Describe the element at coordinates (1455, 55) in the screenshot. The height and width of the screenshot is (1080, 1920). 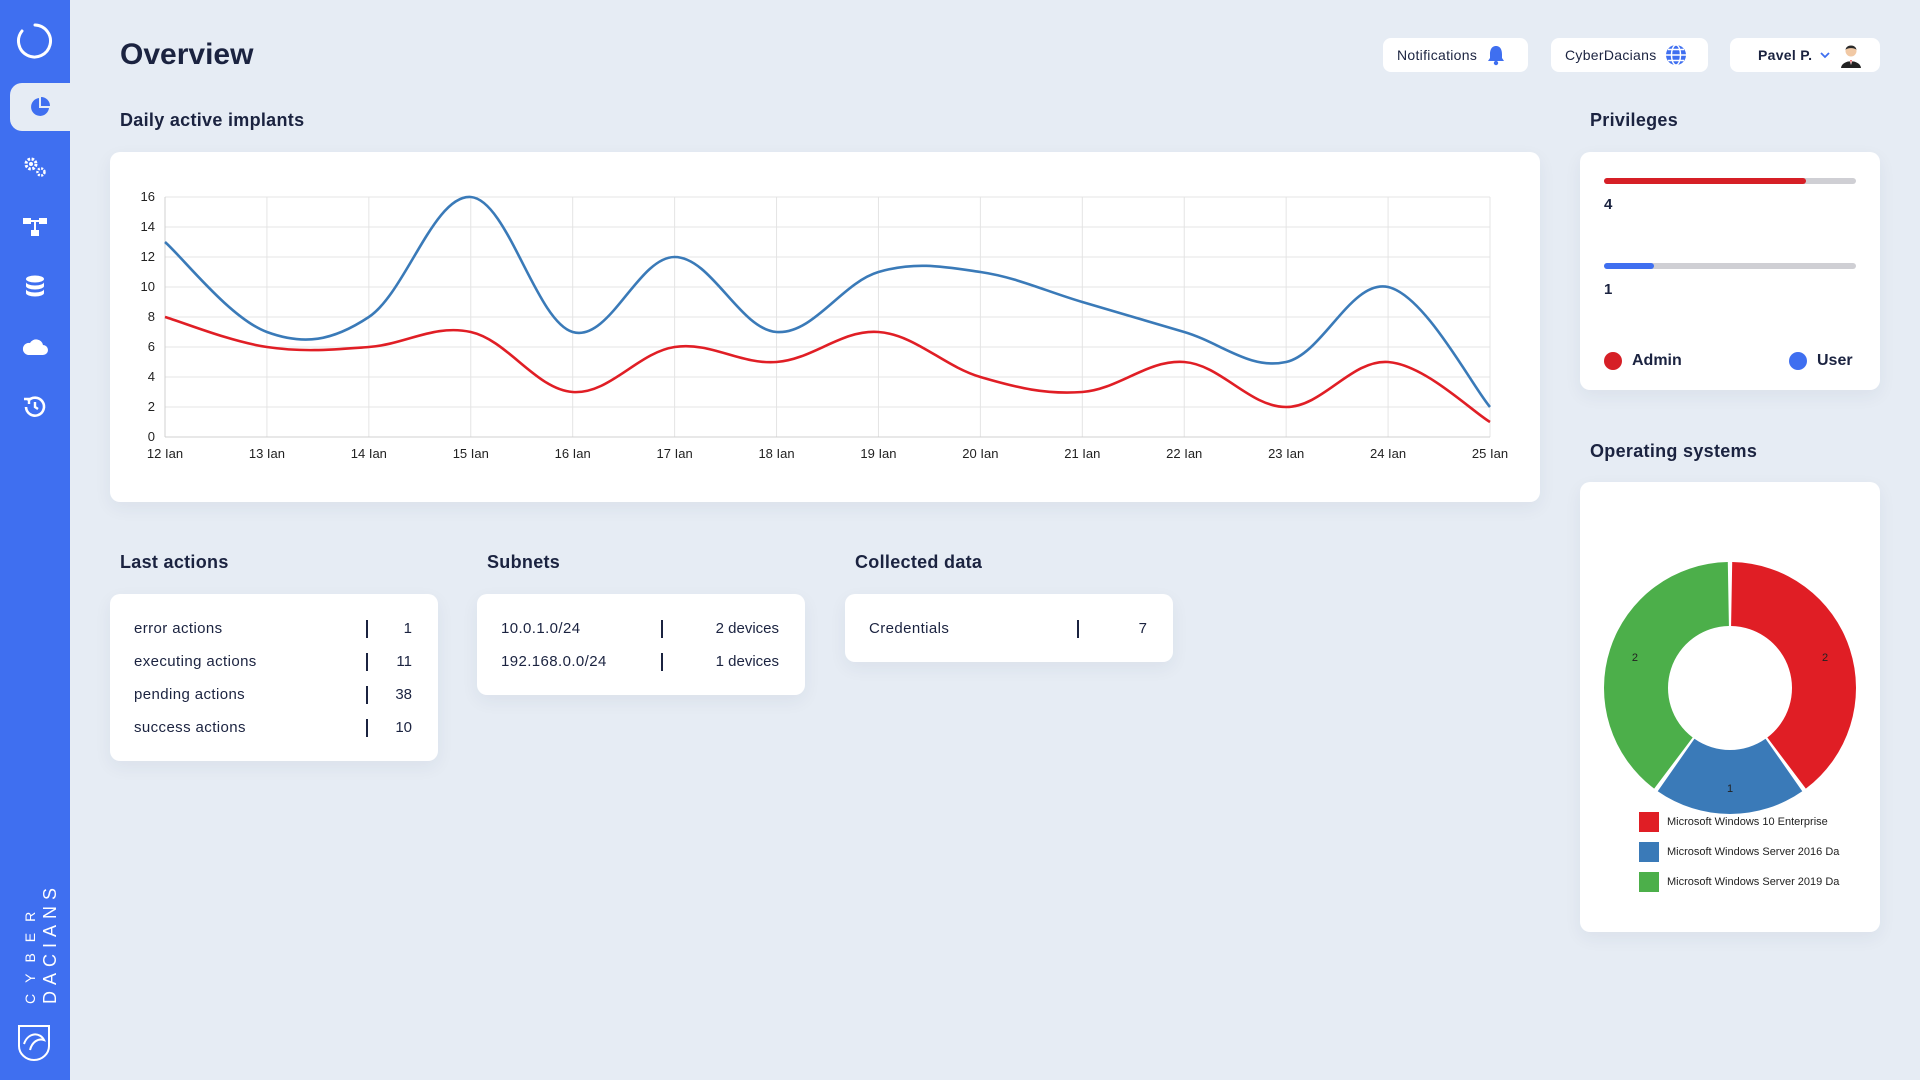
I see `notifications-button: Notifications` at that location.